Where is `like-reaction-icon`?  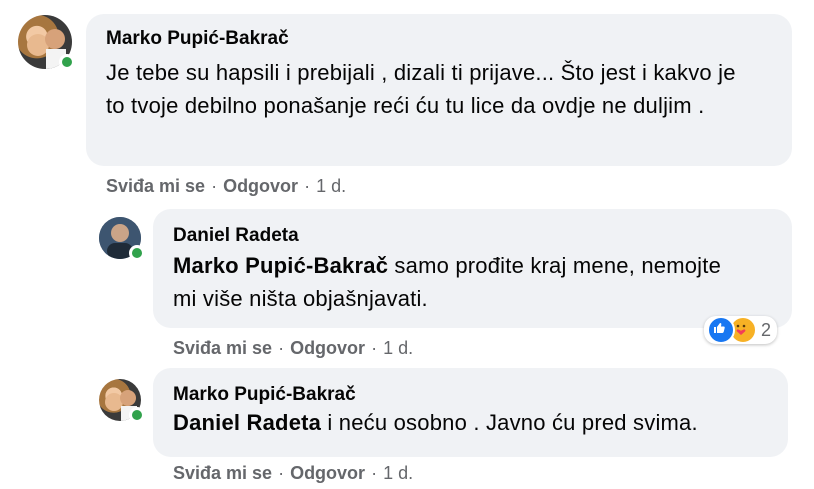 like-reaction-icon is located at coordinates (721, 330).